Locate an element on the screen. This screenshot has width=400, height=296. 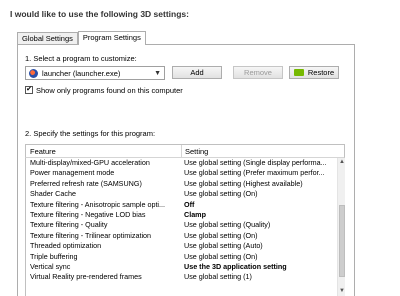
settings-scrollbar: ▲ ▼ is located at coordinates (341, 227).